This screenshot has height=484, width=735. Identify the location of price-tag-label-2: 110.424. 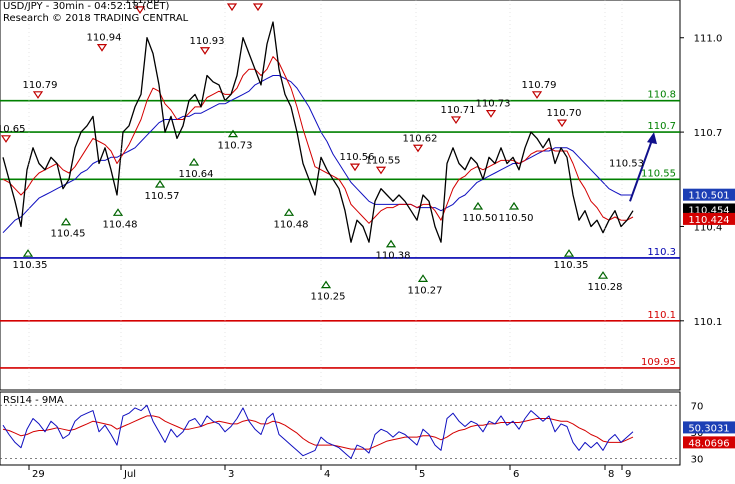
(708, 220).